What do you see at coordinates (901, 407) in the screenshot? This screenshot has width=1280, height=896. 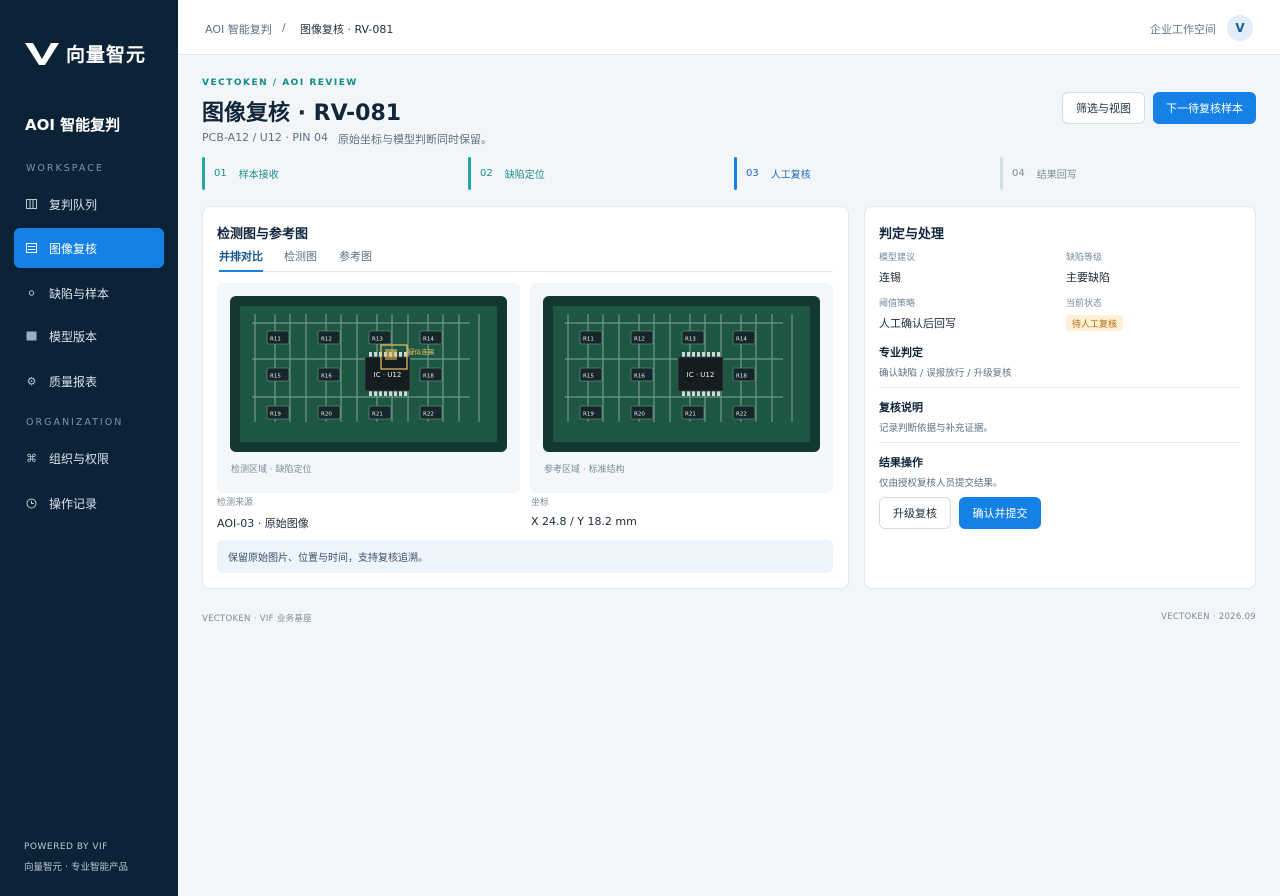 I see `review-notes-title: 复核说明` at bounding box center [901, 407].